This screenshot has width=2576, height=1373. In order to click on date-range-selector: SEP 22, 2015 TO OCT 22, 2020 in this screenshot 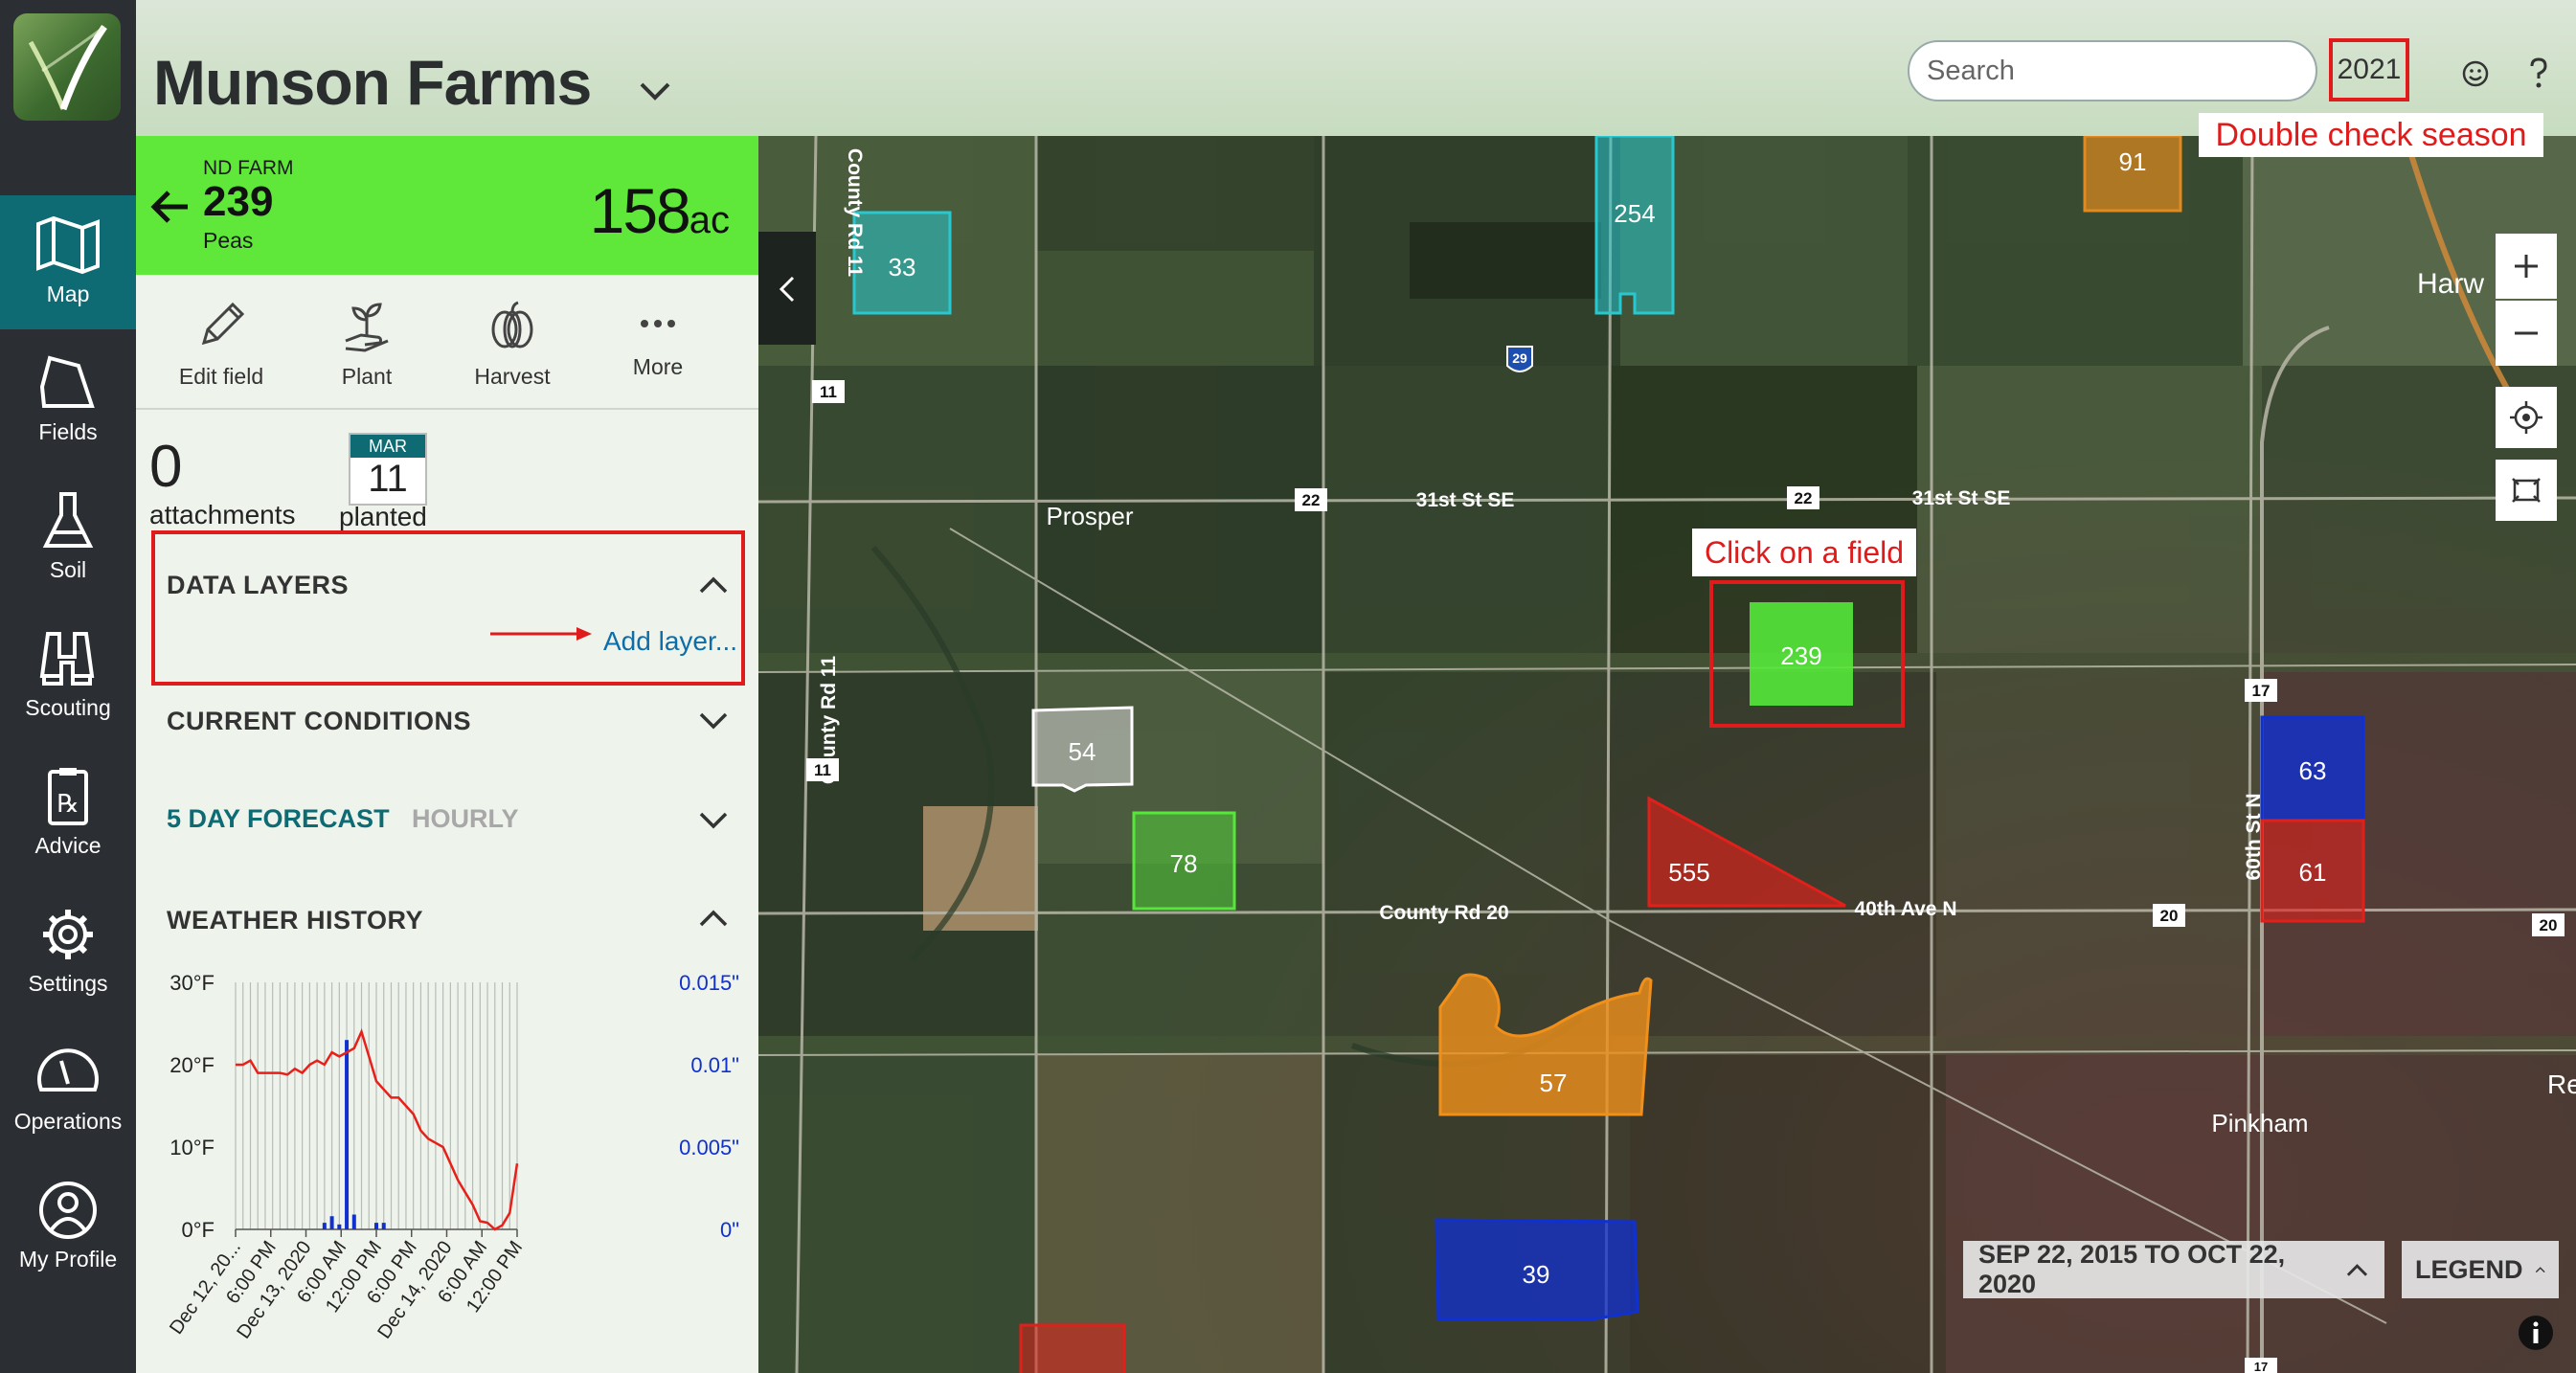, I will do `click(2173, 1269)`.